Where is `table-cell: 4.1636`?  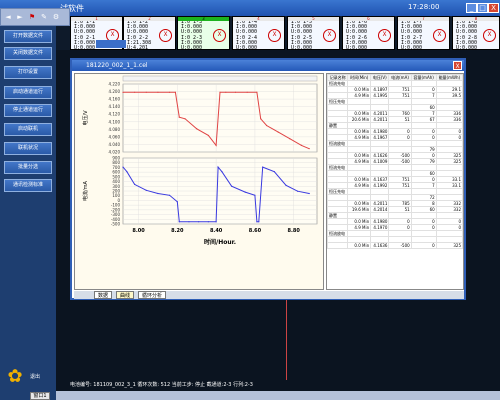 table-cell: 4.1636 is located at coordinates (380, 245).